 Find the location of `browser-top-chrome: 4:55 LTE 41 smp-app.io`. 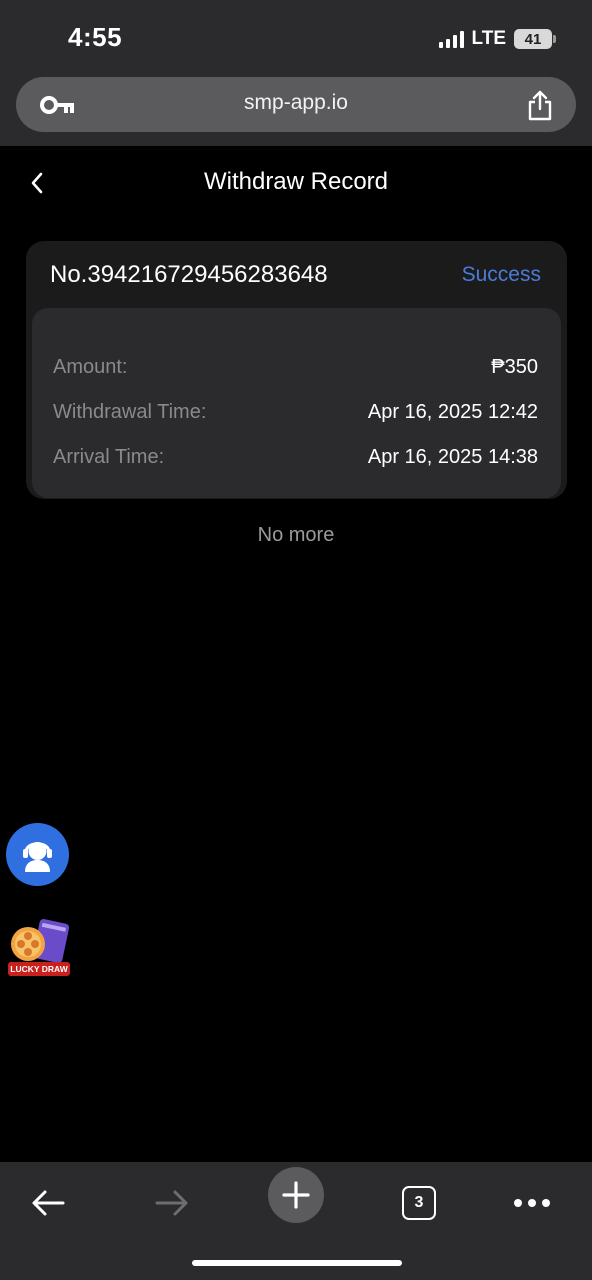

browser-top-chrome: 4:55 LTE 41 smp-app.io is located at coordinates (296, 73).